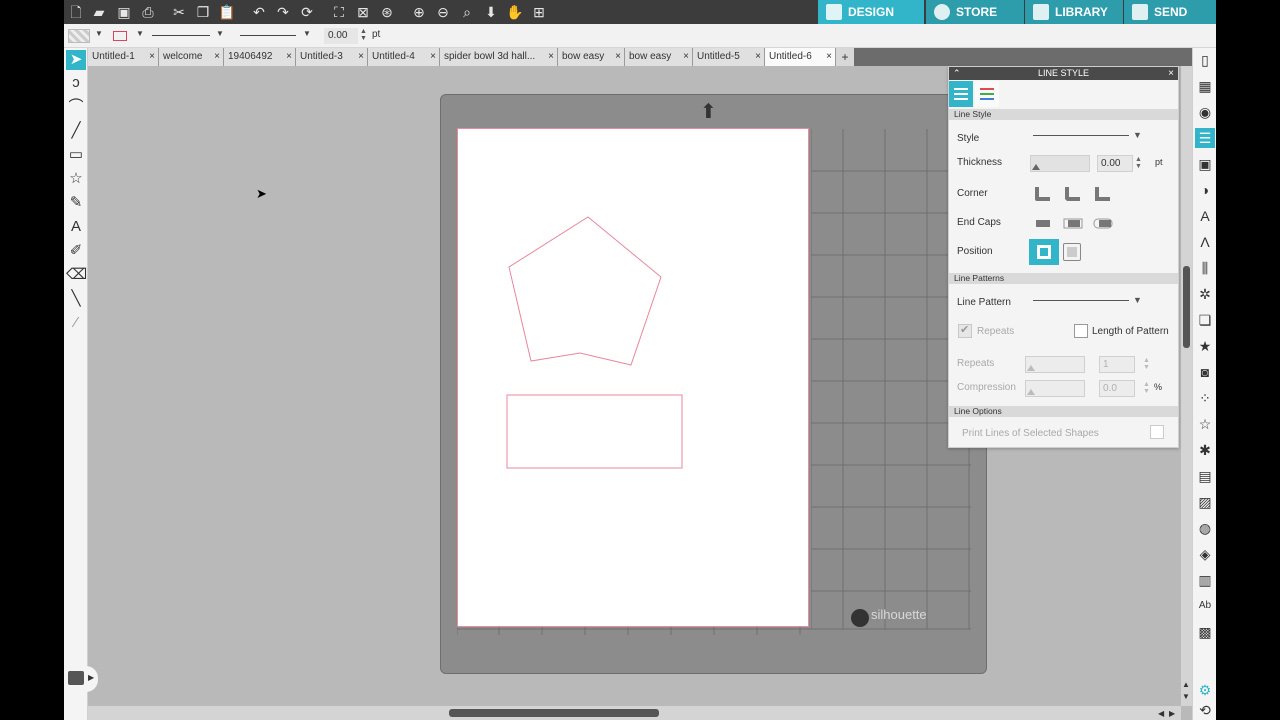 The width and height of the screenshot is (1280, 720). Describe the element at coordinates (1205, 346) in the screenshot. I see `modify-panel-icon: ★` at that location.